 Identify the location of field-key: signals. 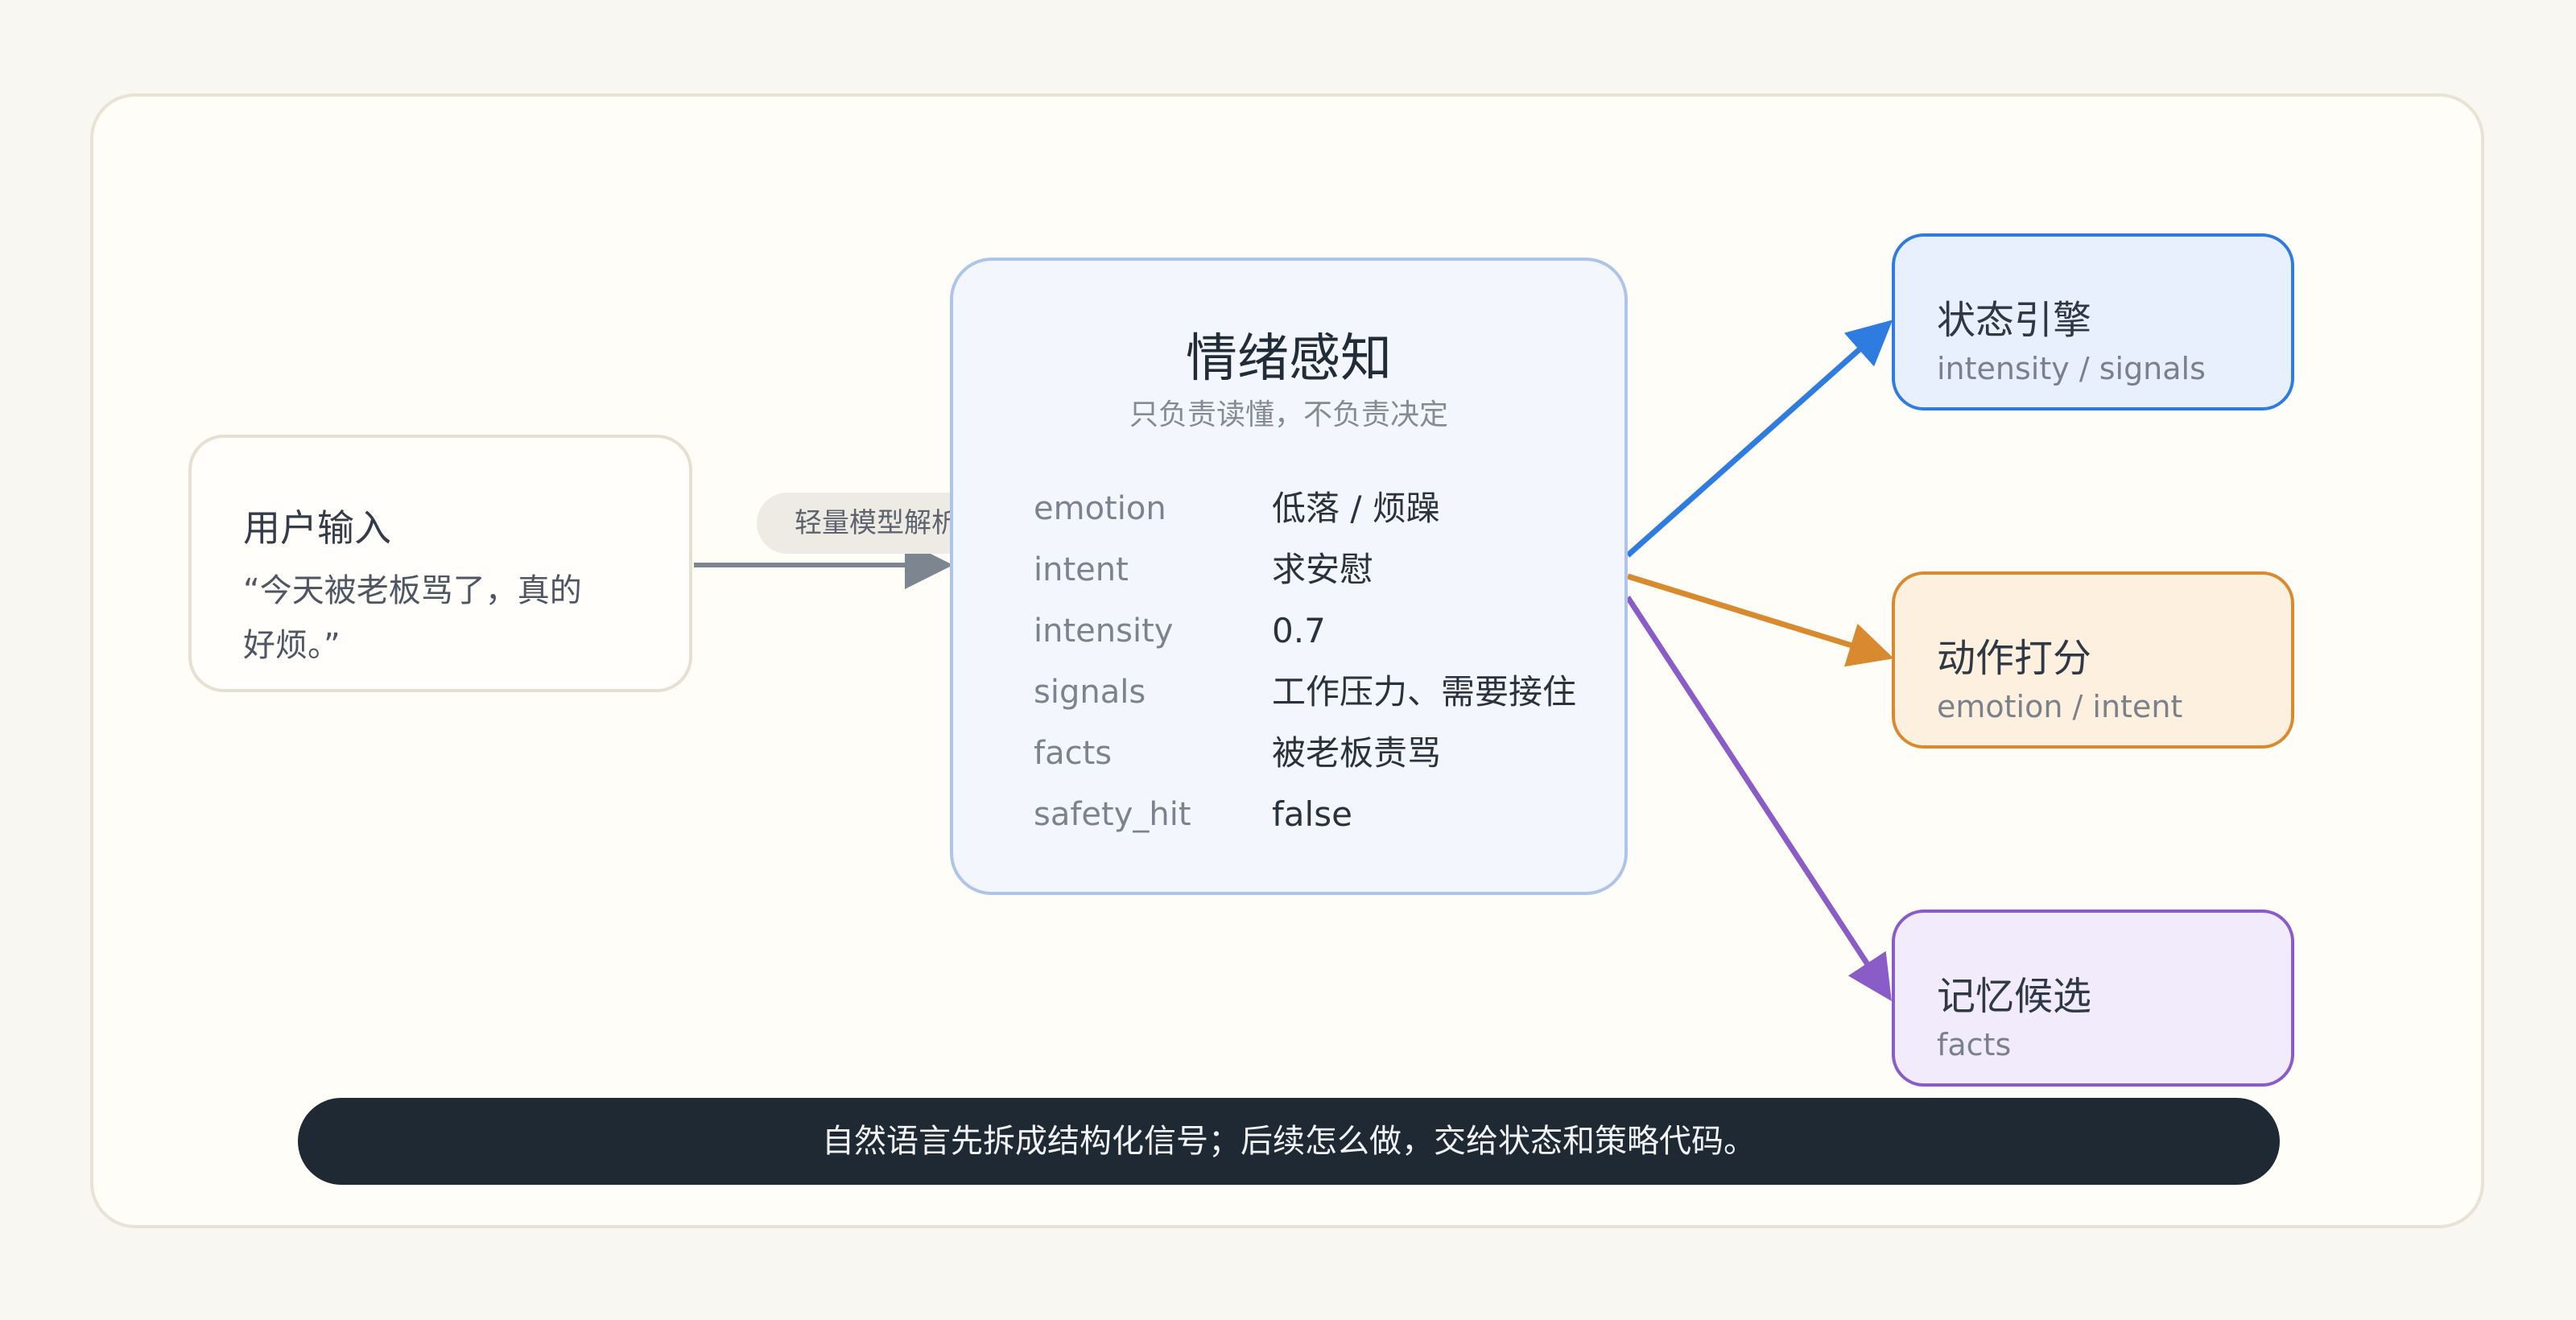
(1090, 692).